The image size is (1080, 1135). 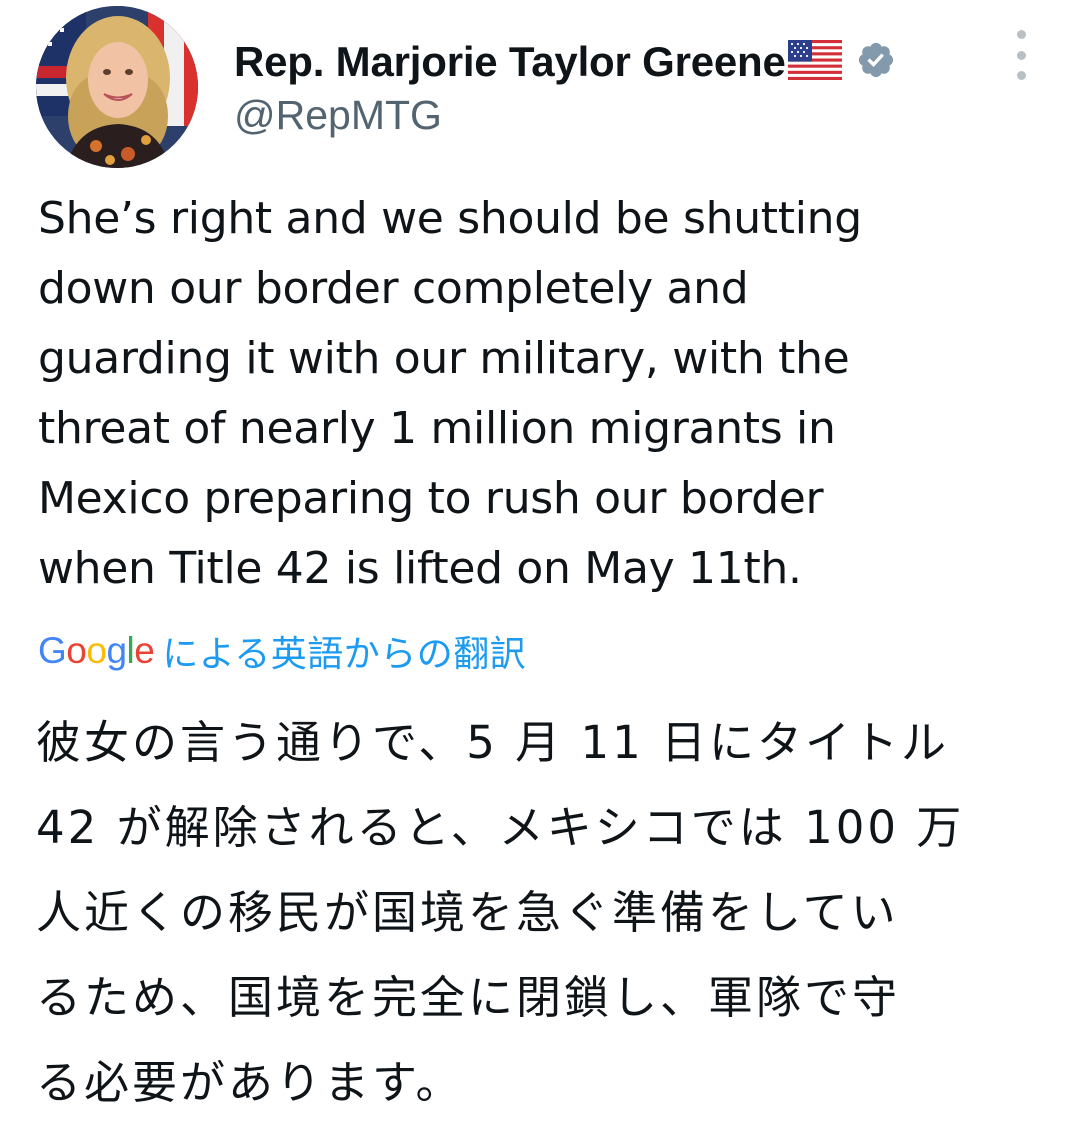 I want to click on translated-text-line: る必要があります。, so click(x=250, y=1082).